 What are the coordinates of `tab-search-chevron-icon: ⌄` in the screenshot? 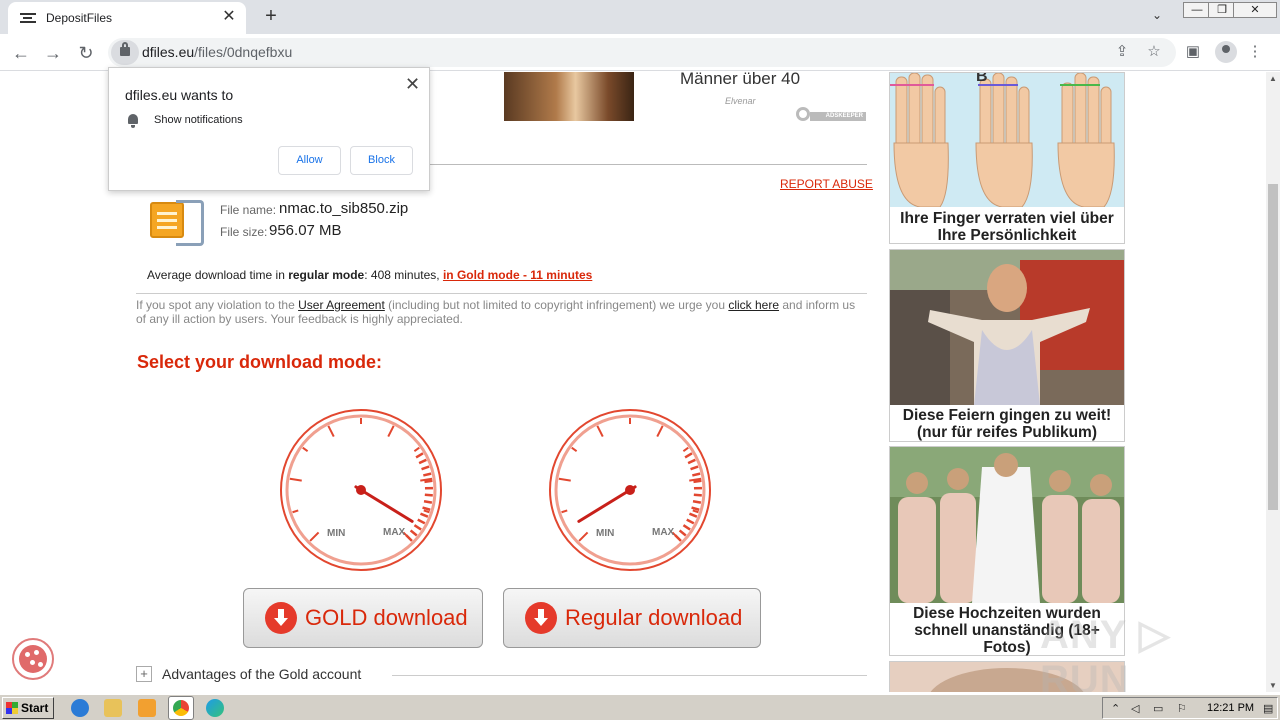 It's located at (1157, 15).